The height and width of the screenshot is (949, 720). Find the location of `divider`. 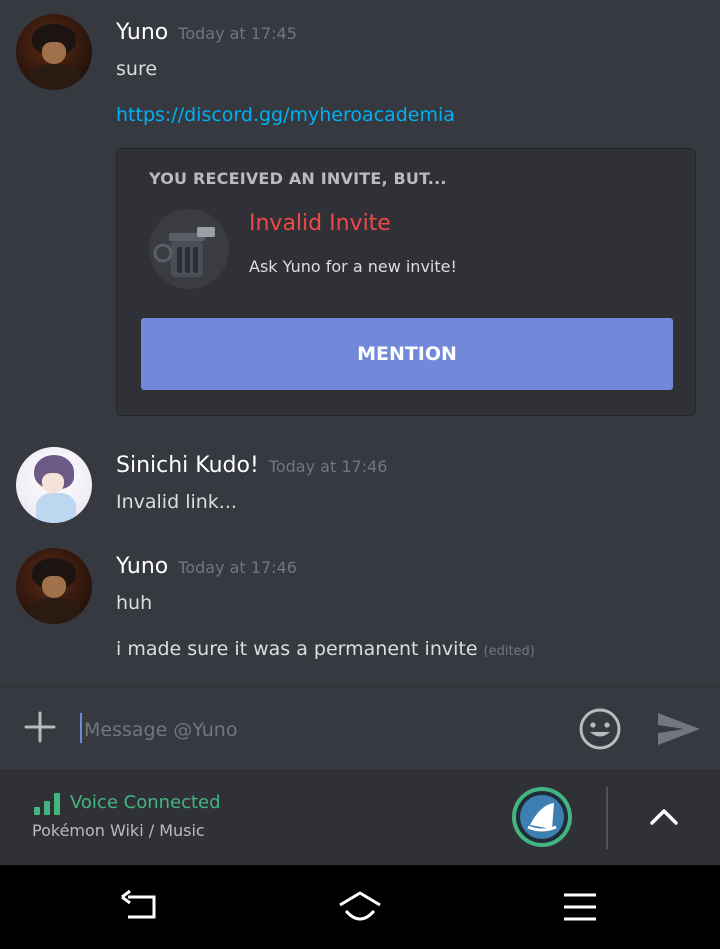

divider is located at coordinates (607, 818).